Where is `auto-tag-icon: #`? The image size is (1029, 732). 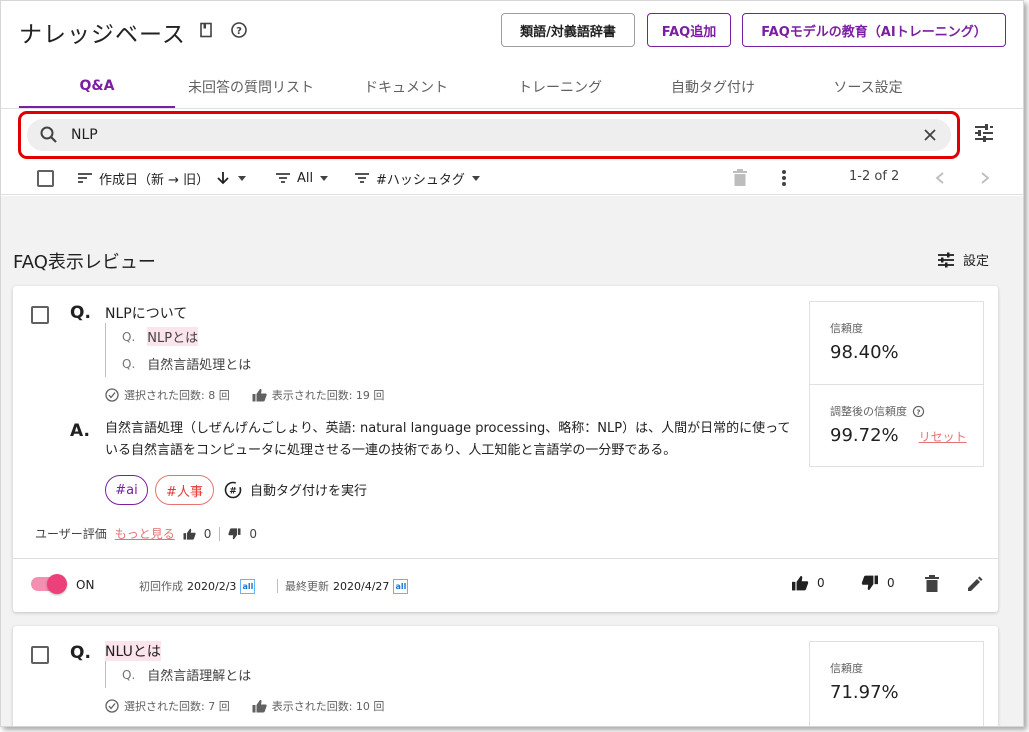
auto-tag-icon: # is located at coordinates (233, 489).